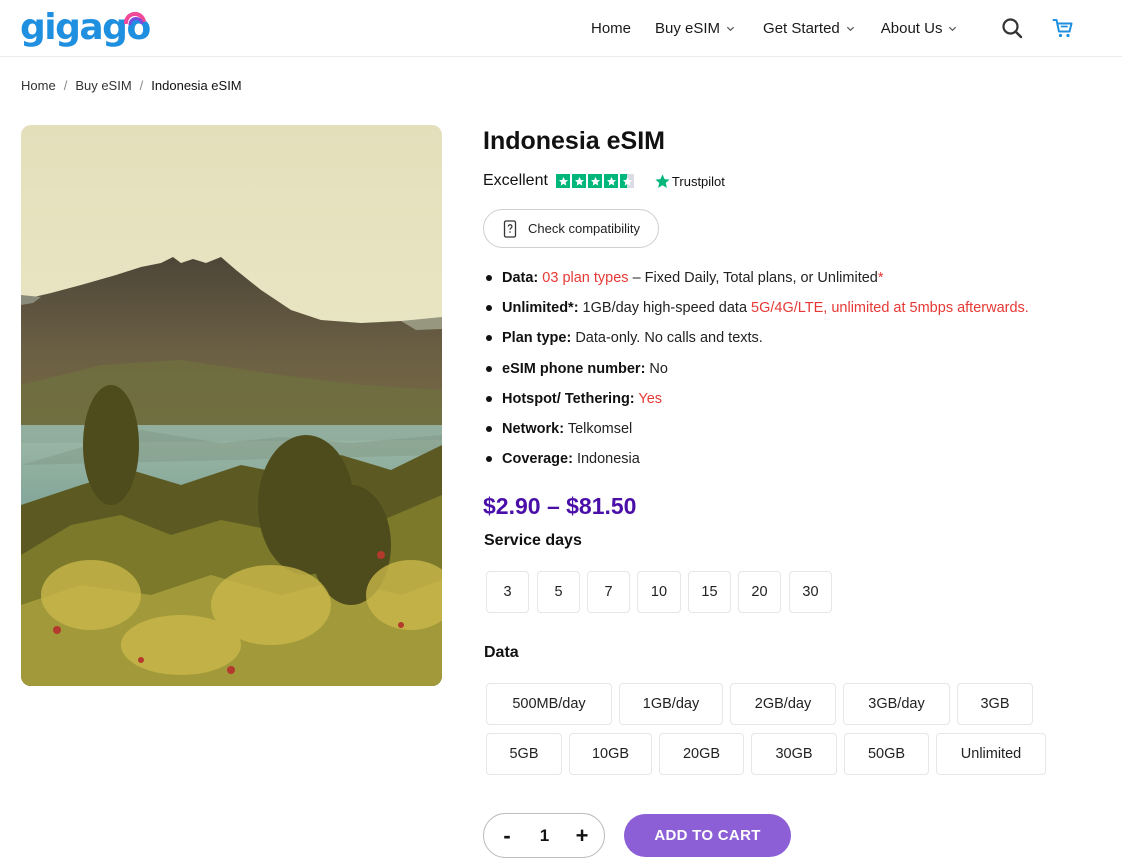 This screenshot has width=1122, height=863. What do you see at coordinates (520, 278) in the screenshot?
I see `spec-label: Data:` at bounding box center [520, 278].